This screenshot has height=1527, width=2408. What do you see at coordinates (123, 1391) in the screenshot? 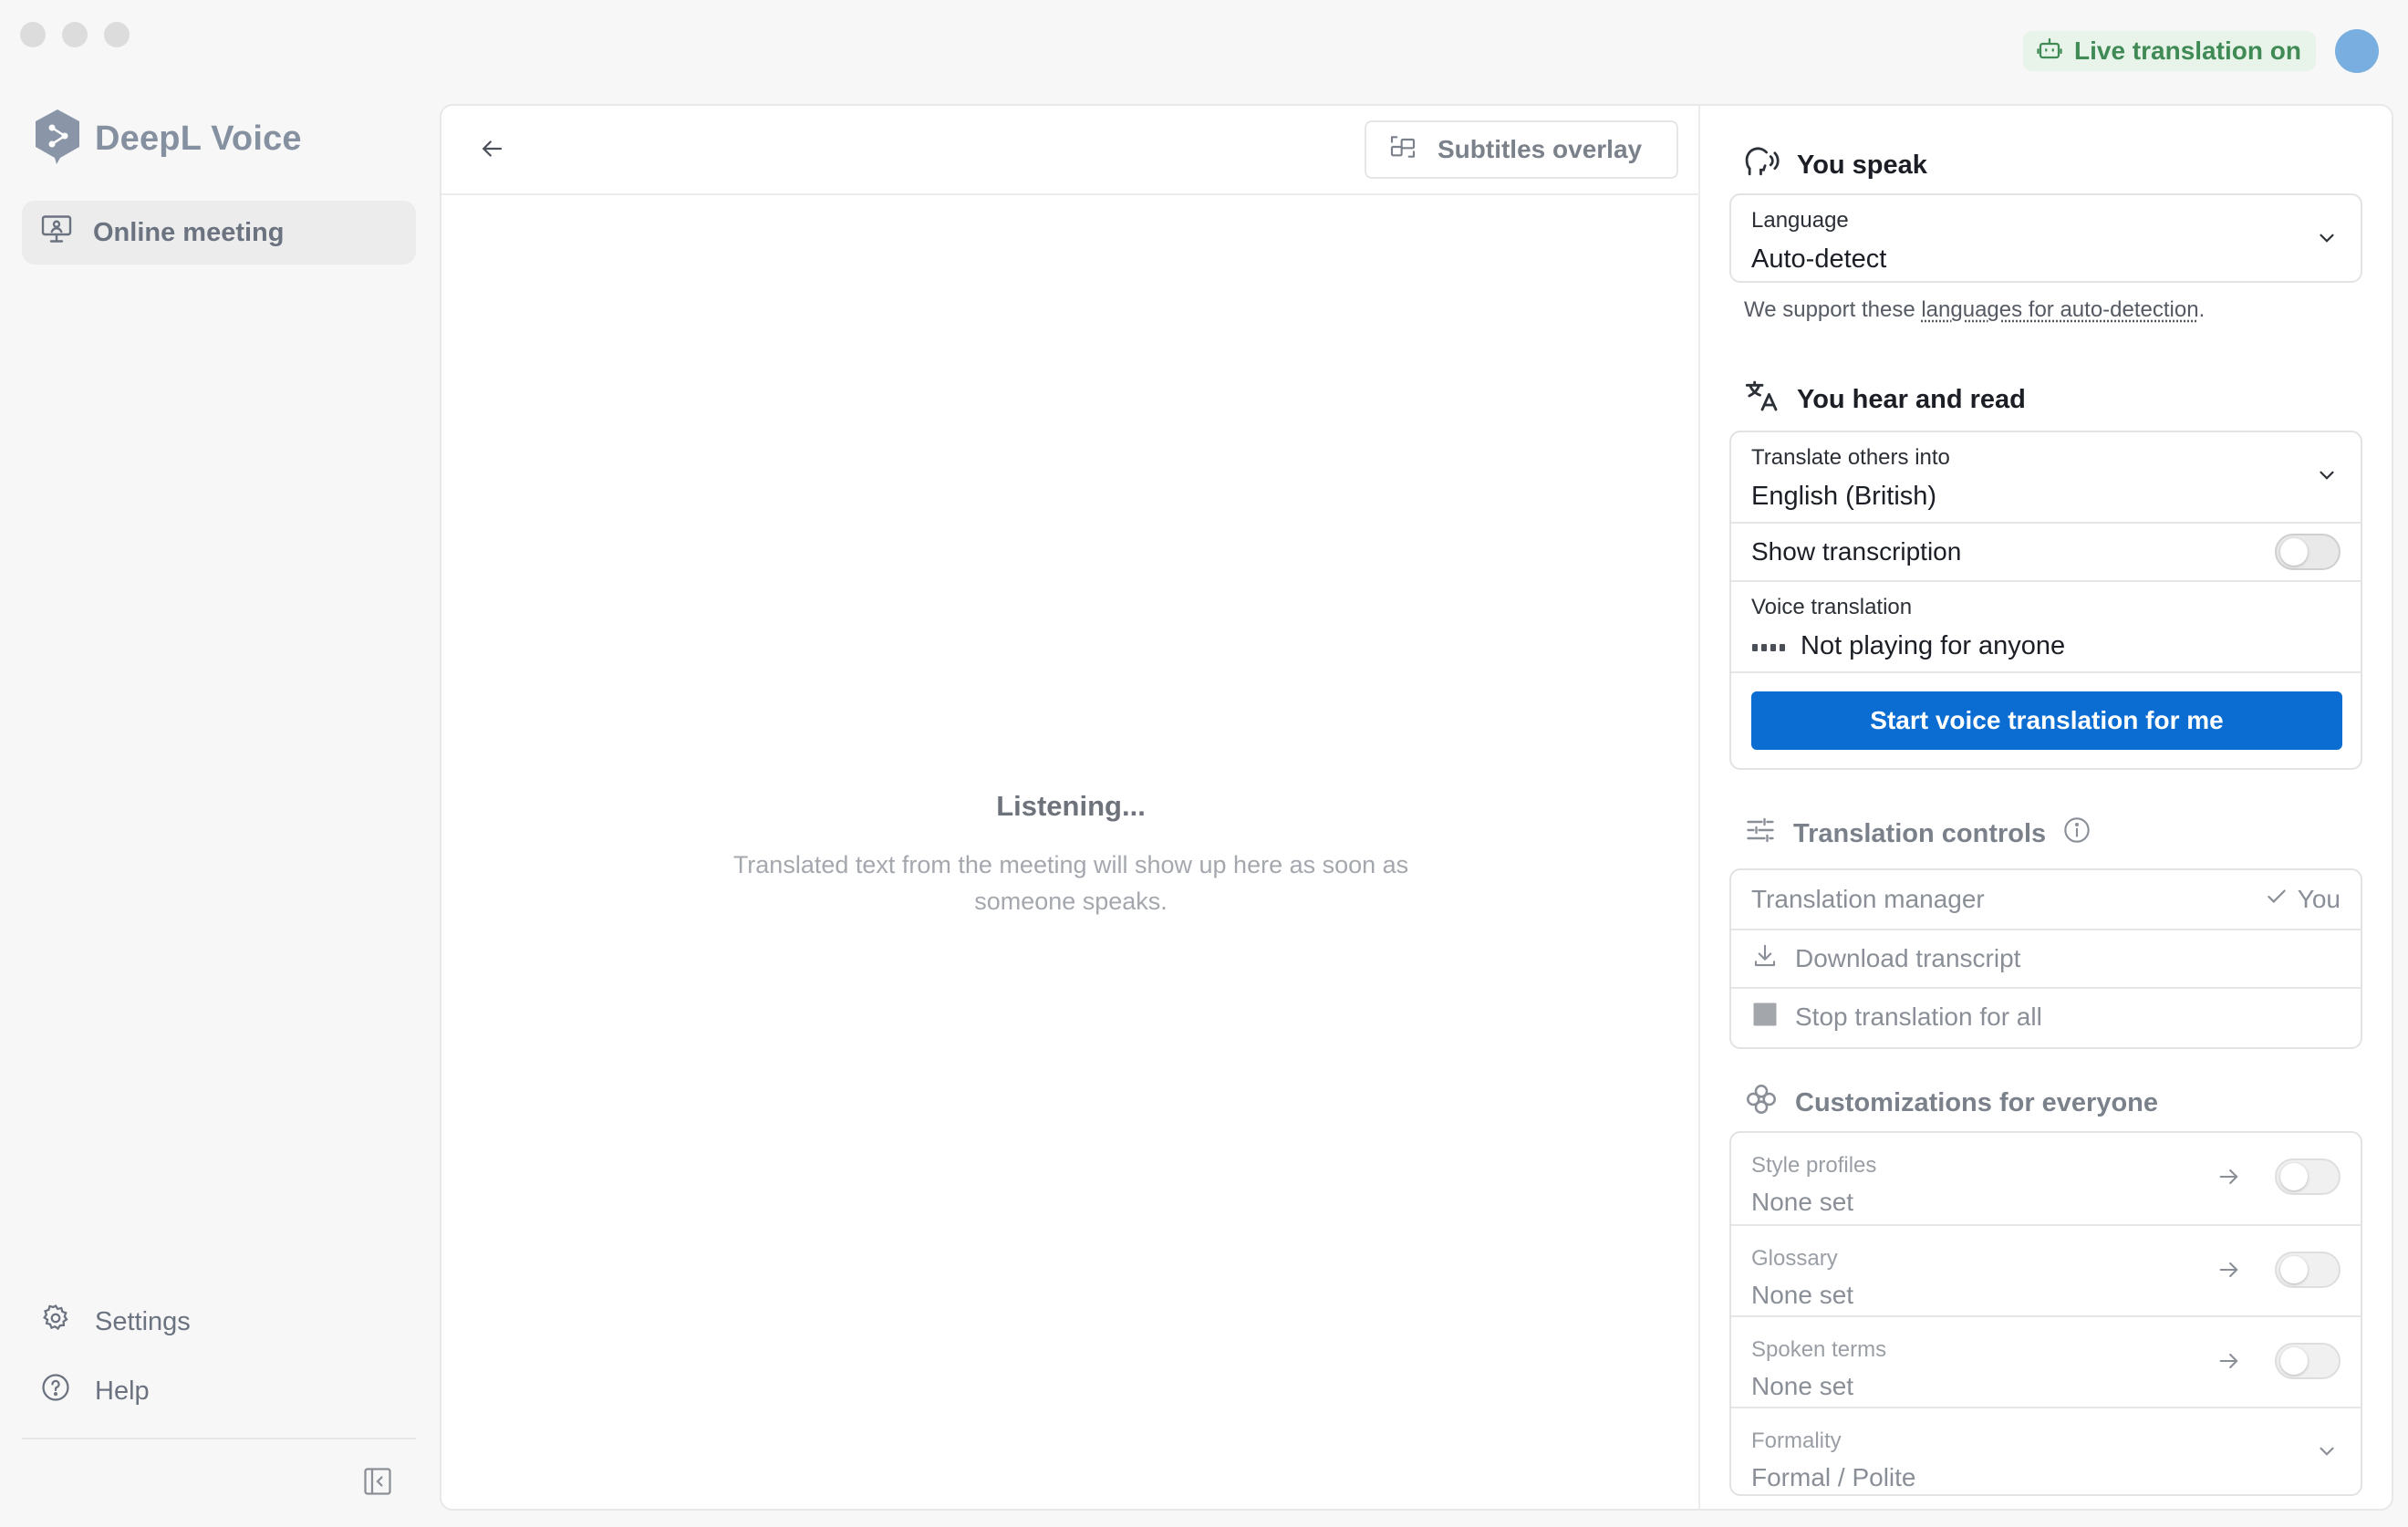
I see `help-label: Help` at bounding box center [123, 1391].